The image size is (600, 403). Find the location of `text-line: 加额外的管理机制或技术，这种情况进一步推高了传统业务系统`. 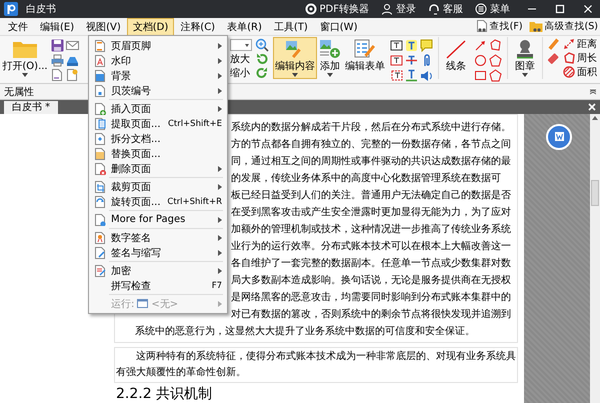

text-line: 加额外的管理机制或技术，这种情况进一步推高了传统业务系统 is located at coordinates (371, 229).